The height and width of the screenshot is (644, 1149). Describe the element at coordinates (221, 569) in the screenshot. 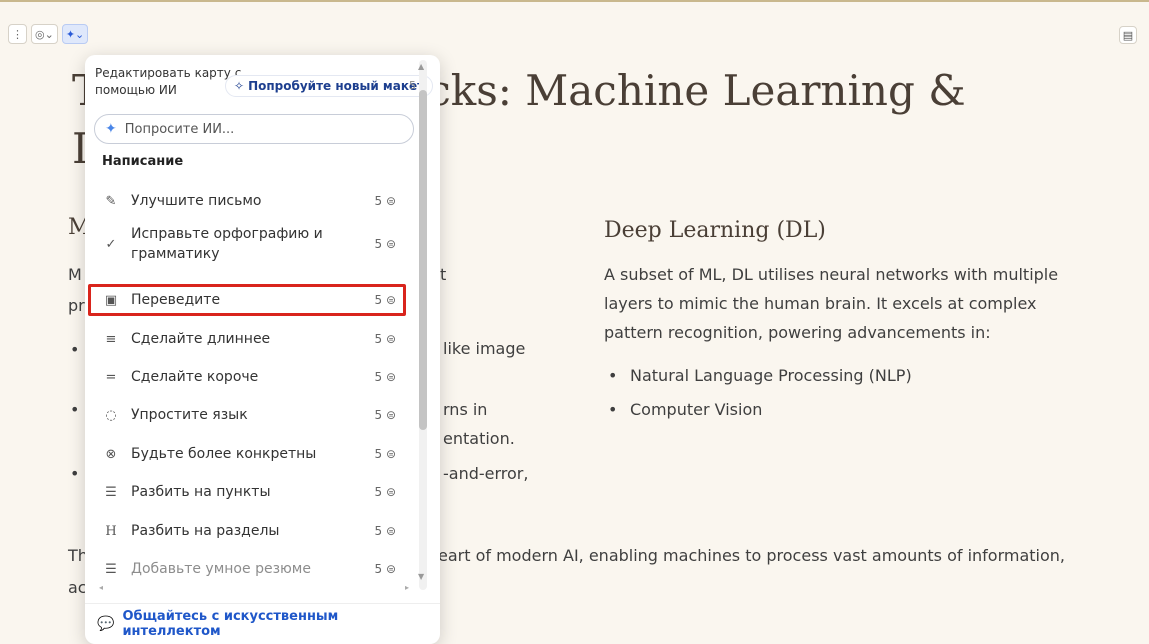

I see `menu-item-label: Добавьте умное резюме` at that location.